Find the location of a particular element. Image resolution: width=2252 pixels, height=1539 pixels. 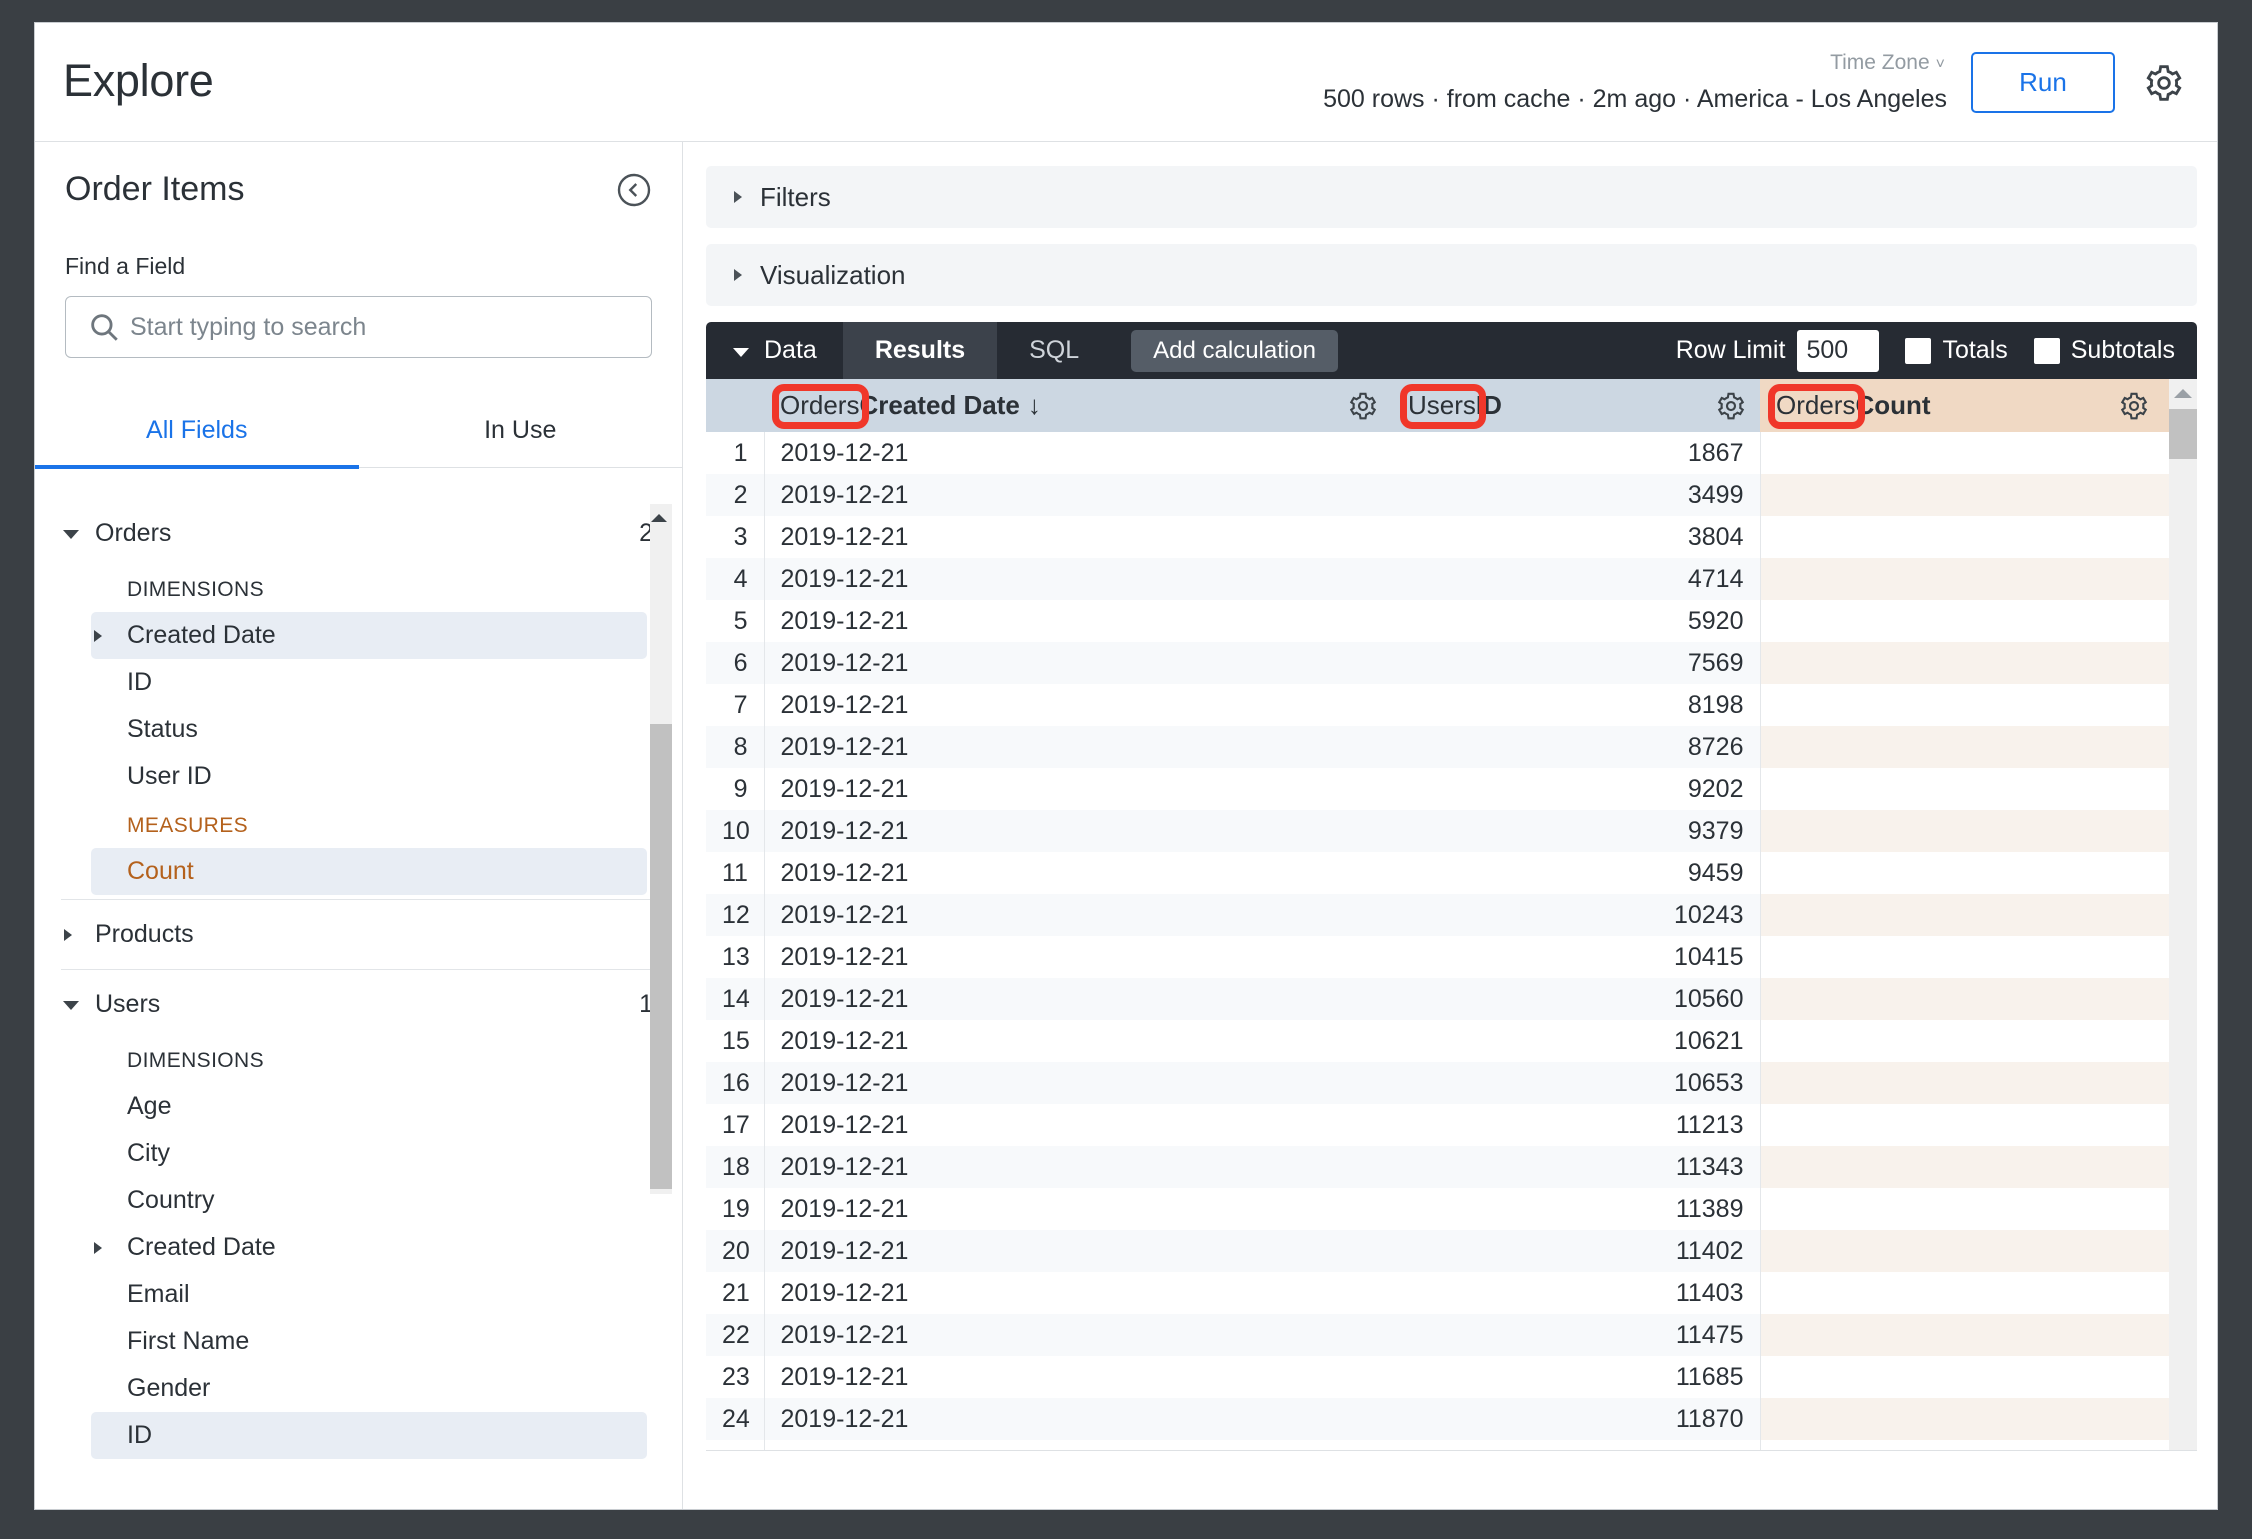

field-orders-created-date: Created Date is located at coordinates (369, 635).